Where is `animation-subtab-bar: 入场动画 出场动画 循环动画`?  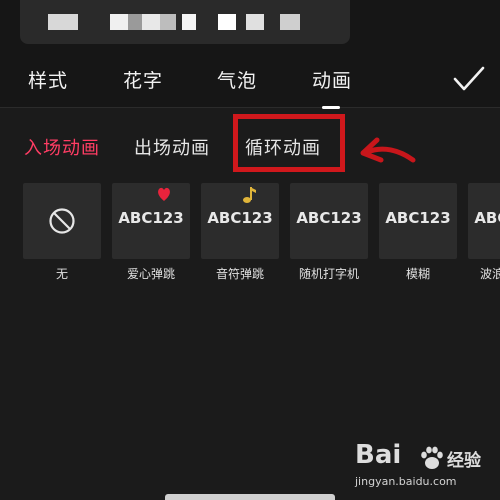
animation-subtab-bar: 入场动画 出场动画 循环动画 is located at coordinates (250, 145).